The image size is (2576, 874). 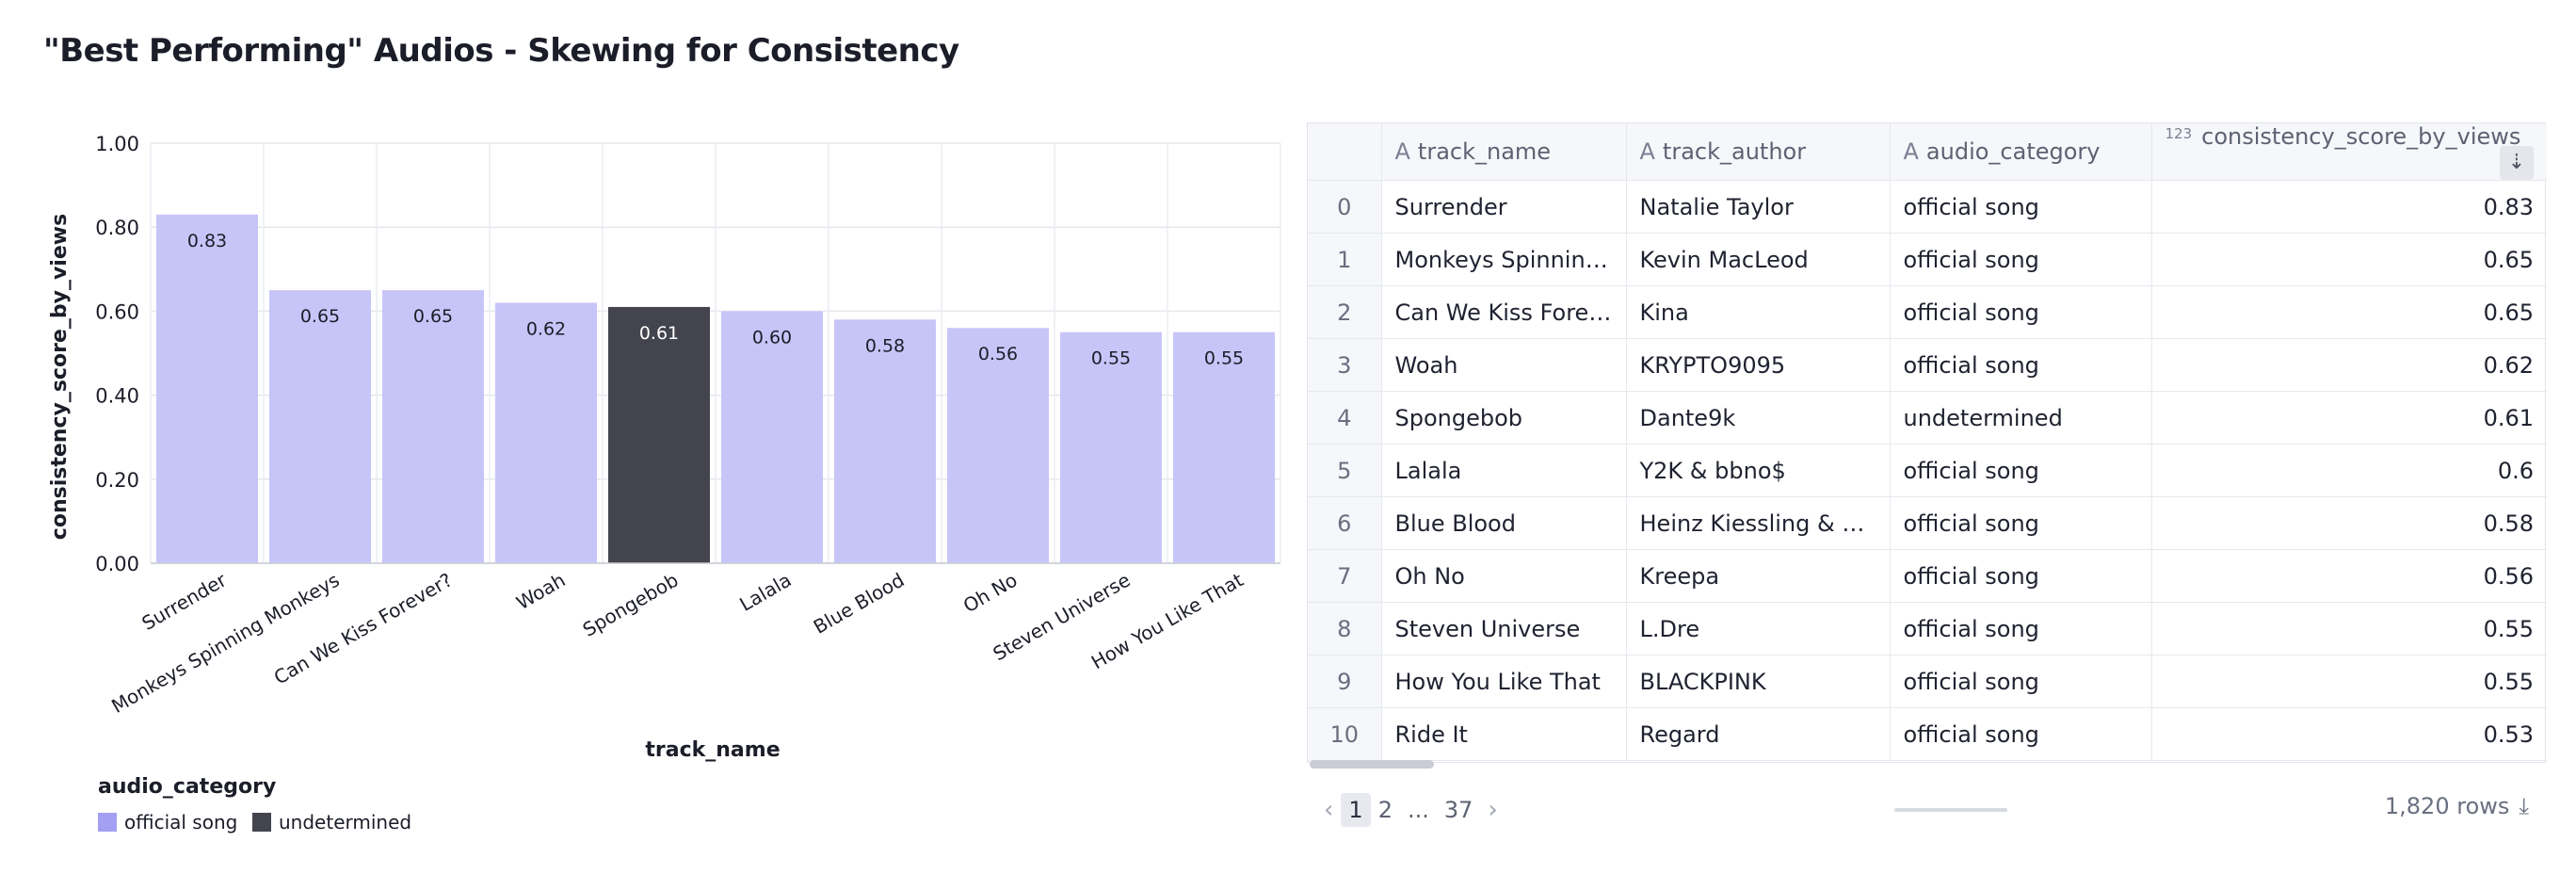 What do you see at coordinates (712, 750) in the screenshot?
I see `x-axis-title: track_name` at bounding box center [712, 750].